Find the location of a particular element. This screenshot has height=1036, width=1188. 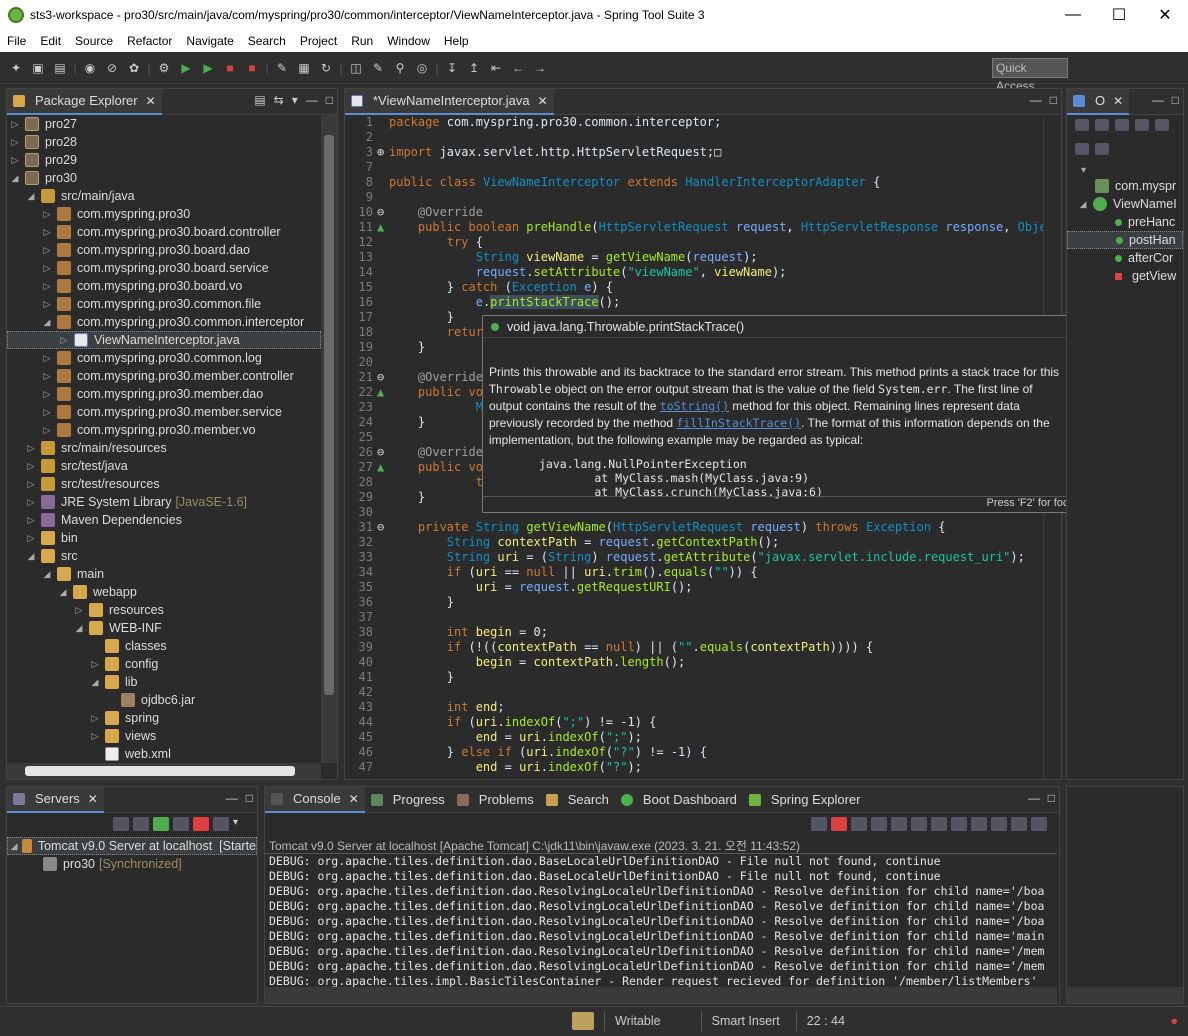

tree-item: ◢ lib is located at coordinates (164, 682).